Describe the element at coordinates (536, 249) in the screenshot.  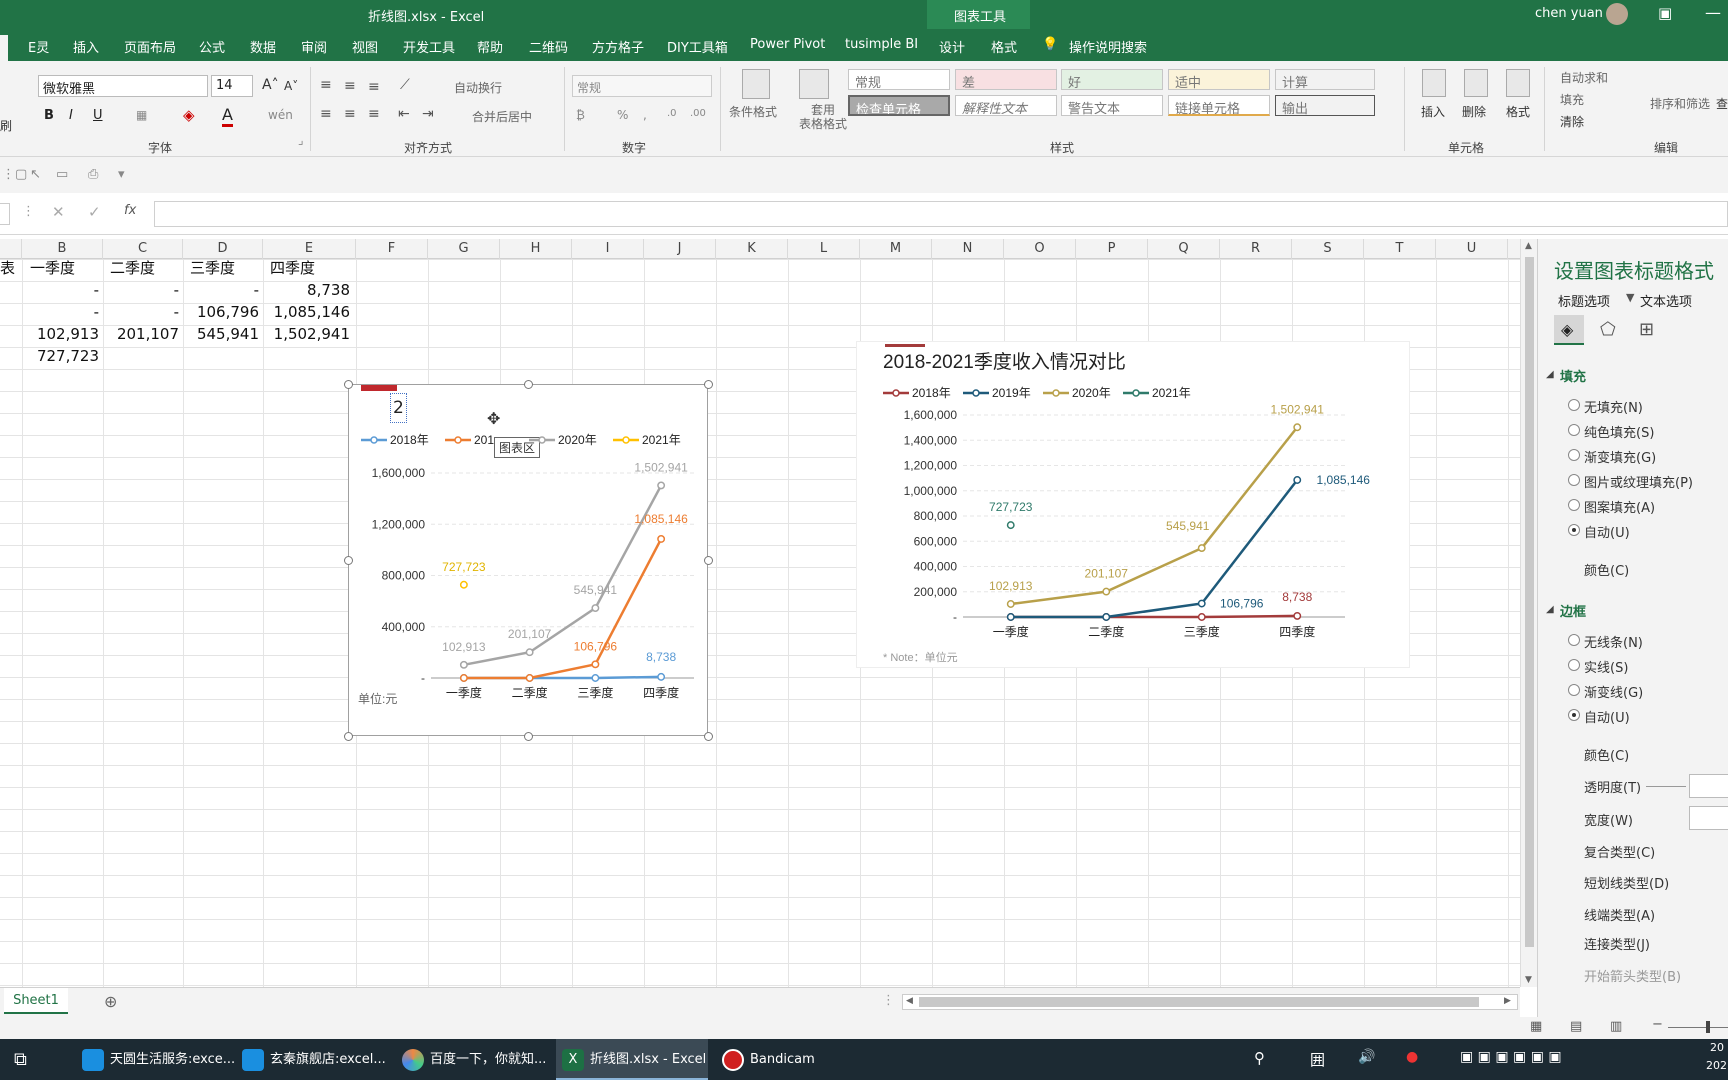
I see `col-header-h: H` at that location.